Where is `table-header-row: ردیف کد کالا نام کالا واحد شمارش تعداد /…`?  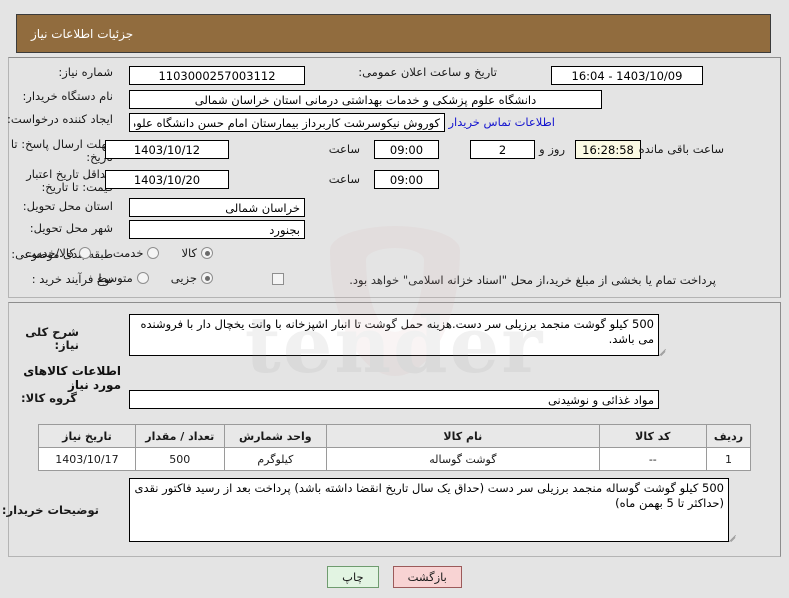
table-header-row: ردیف کد کالا نام کالا واحد شمارش تعداد /… is located at coordinates (394, 436).